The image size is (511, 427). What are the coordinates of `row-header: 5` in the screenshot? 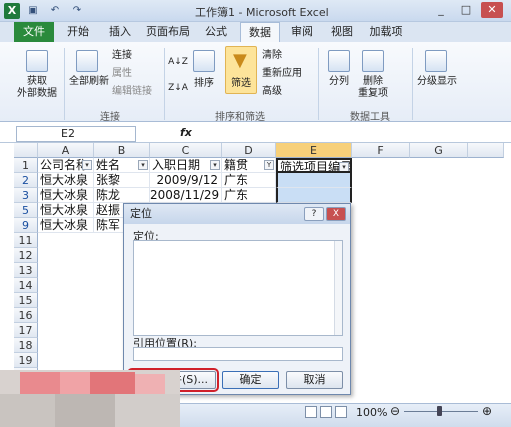 It's located at (26, 210).